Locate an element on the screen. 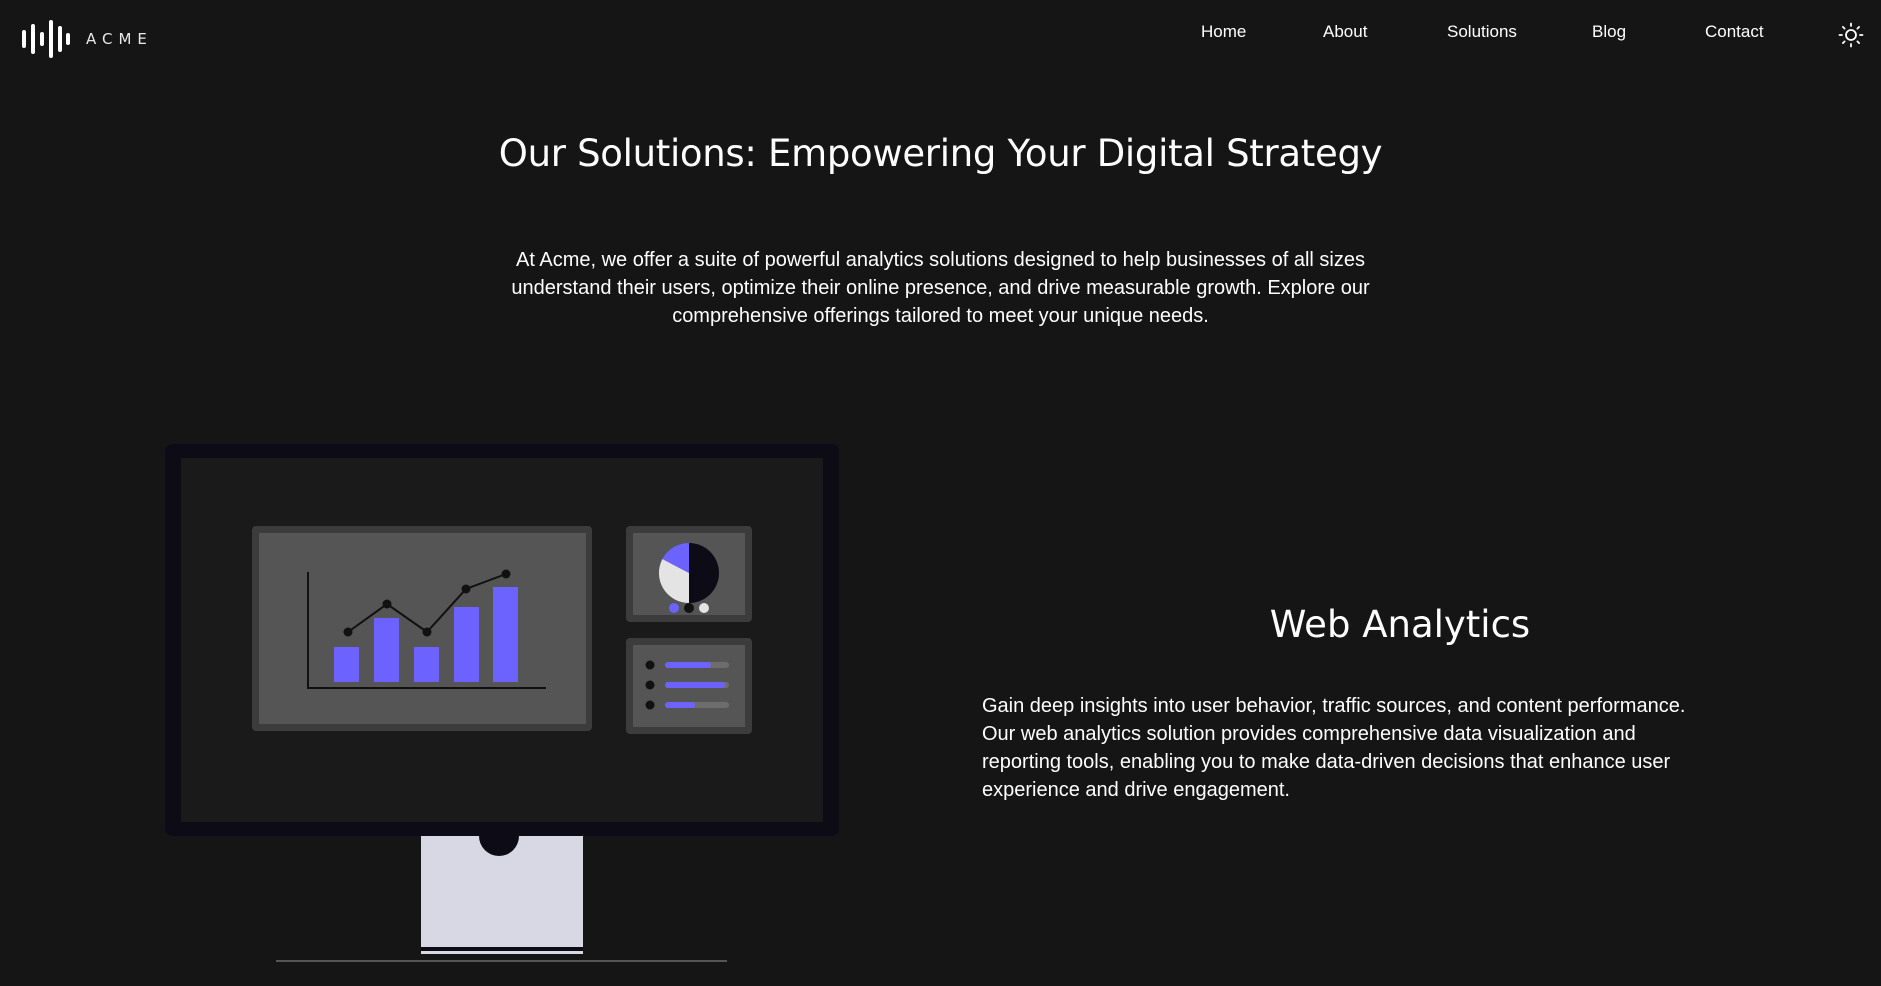 This screenshot has height=986, width=1881. site-header: ACME Home About Solutions Blog Contact is located at coordinates (940, 36).